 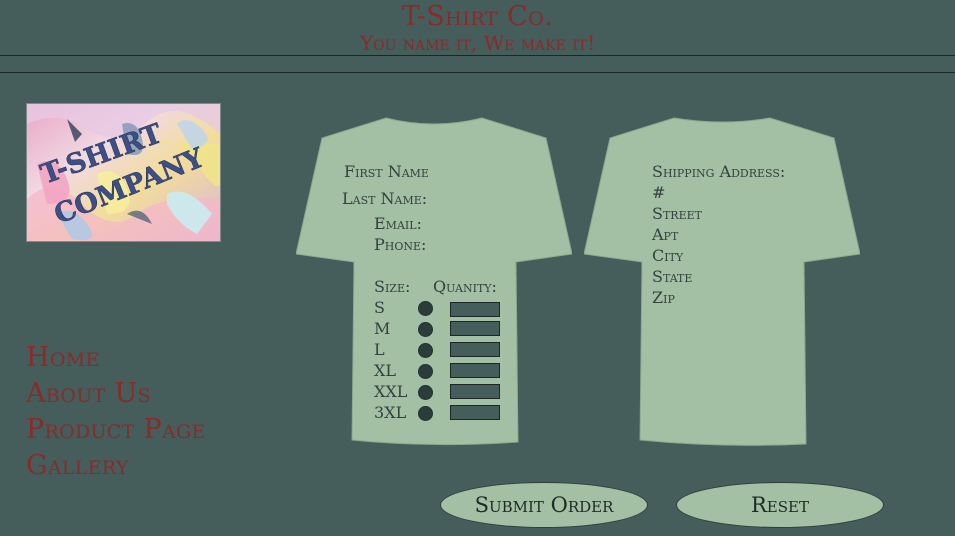 What do you see at coordinates (382, 328) in the screenshot?
I see `size-label-m: M` at bounding box center [382, 328].